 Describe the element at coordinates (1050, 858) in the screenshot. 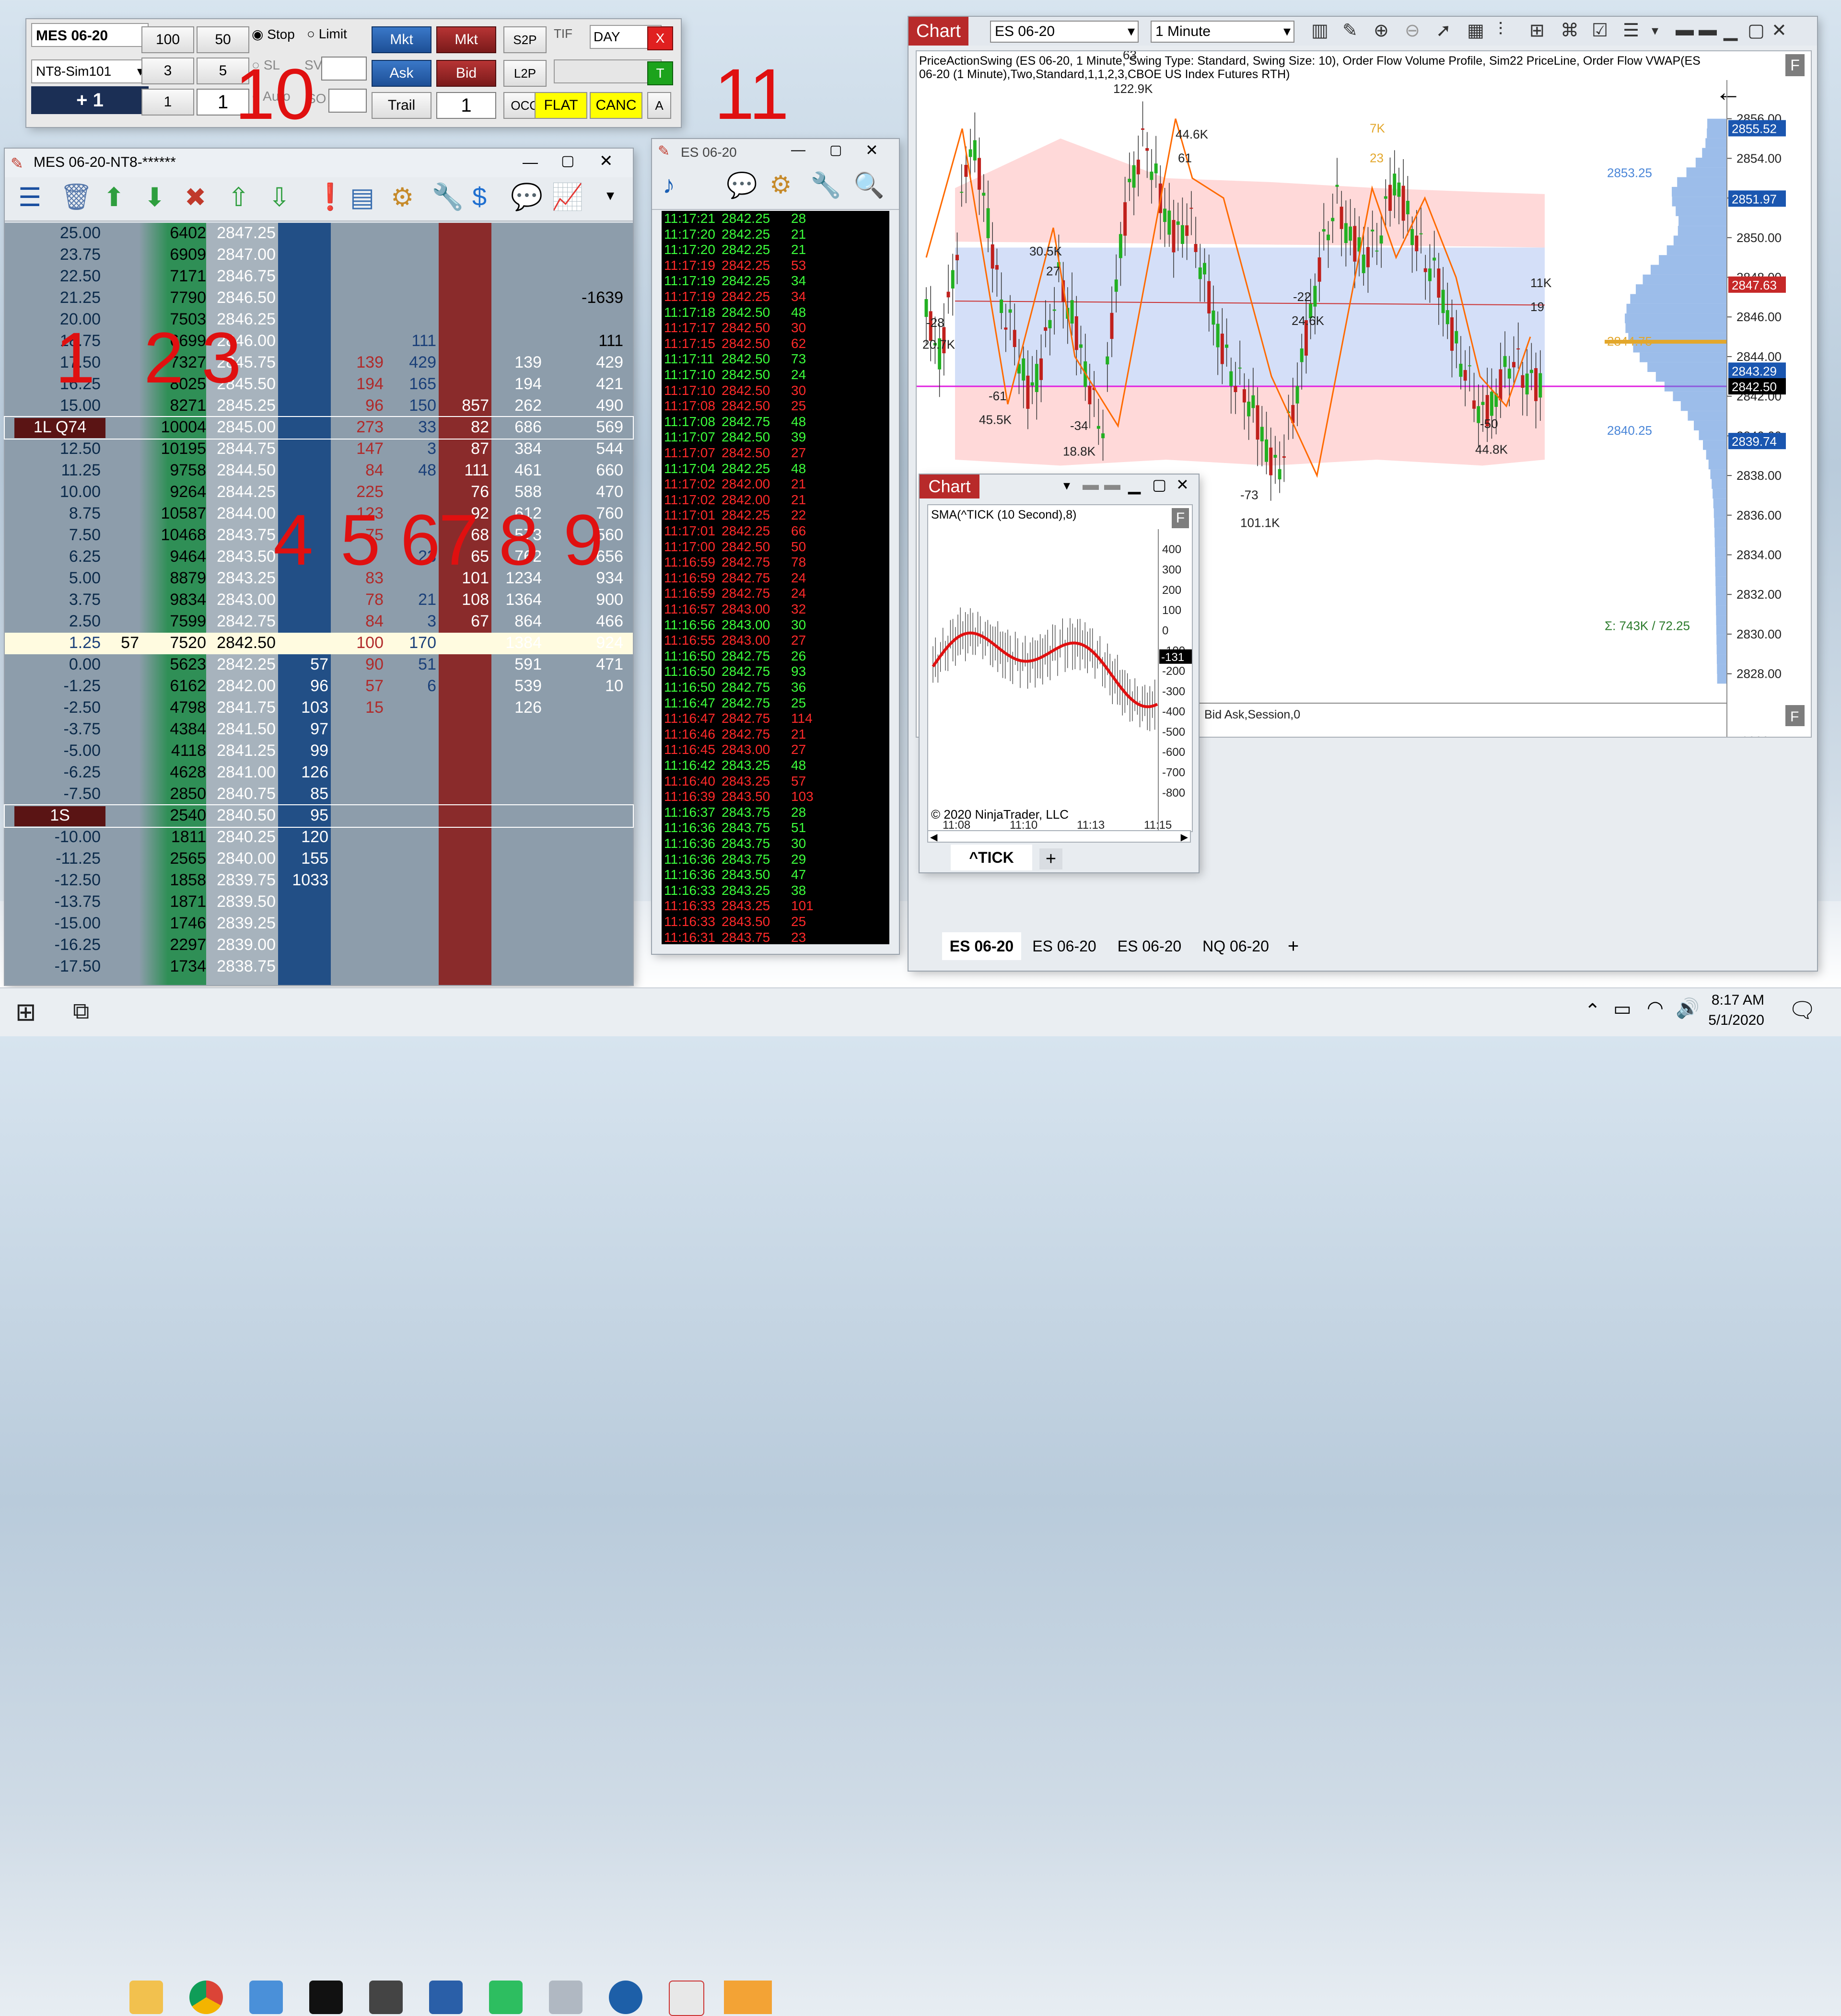

I see `tick-add-tab: +` at that location.